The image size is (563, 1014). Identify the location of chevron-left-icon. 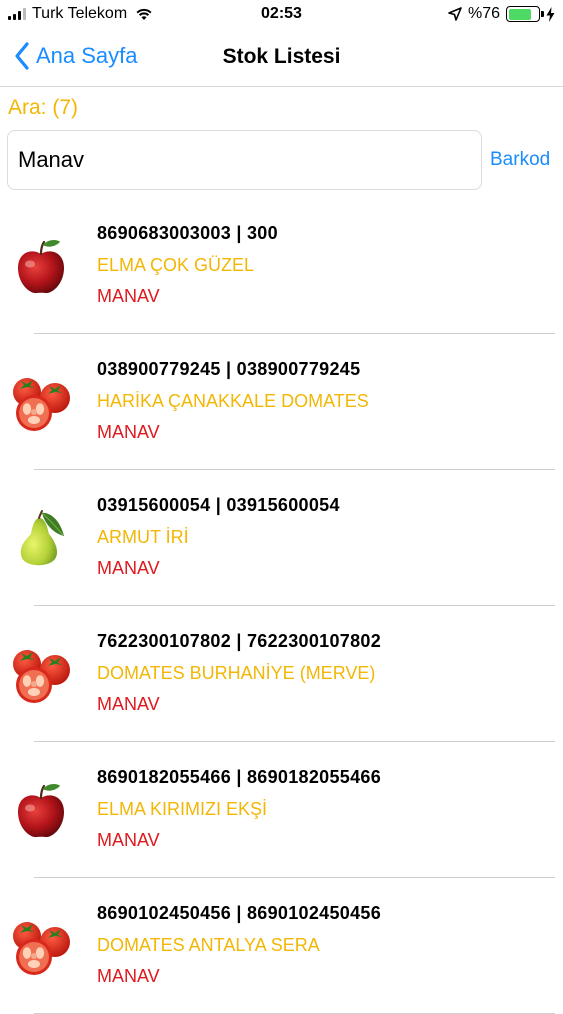
(22, 56).